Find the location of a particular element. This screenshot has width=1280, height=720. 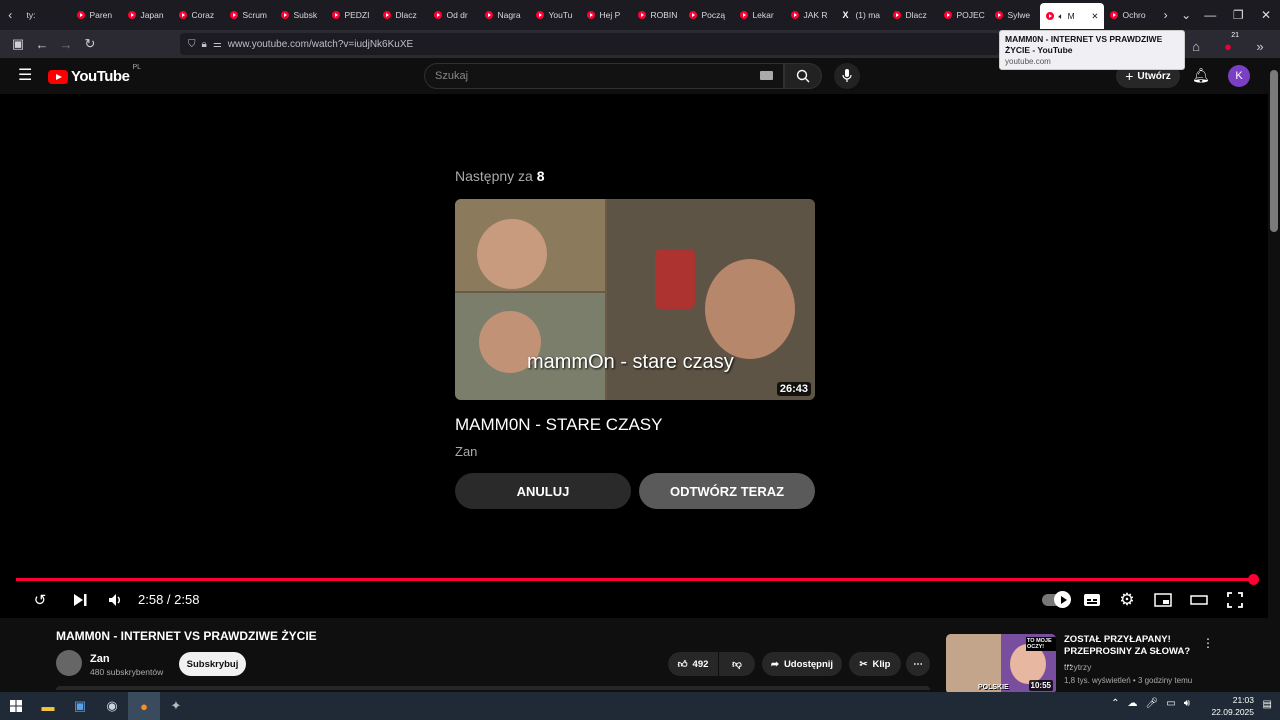

browser-tab: Od dr is located at coordinates (453, 15).